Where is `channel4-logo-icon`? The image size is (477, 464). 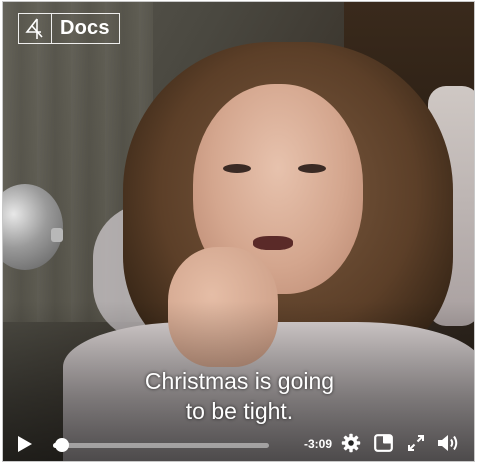
channel4-logo-icon is located at coordinates (35, 28).